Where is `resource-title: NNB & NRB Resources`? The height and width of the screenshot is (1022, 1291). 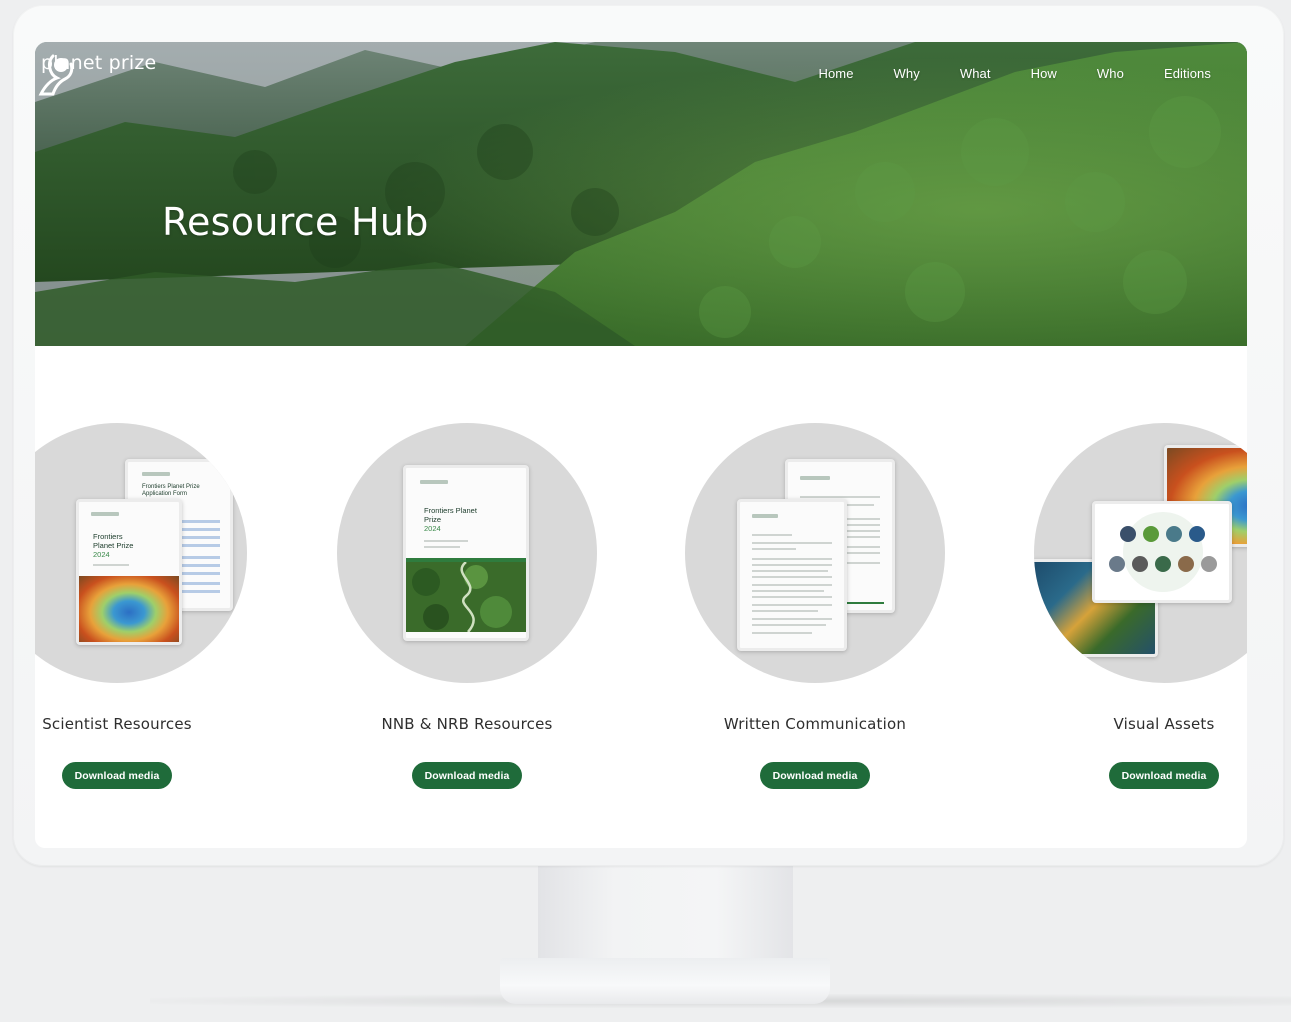 resource-title: NNB & NRB Resources is located at coordinates (467, 724).